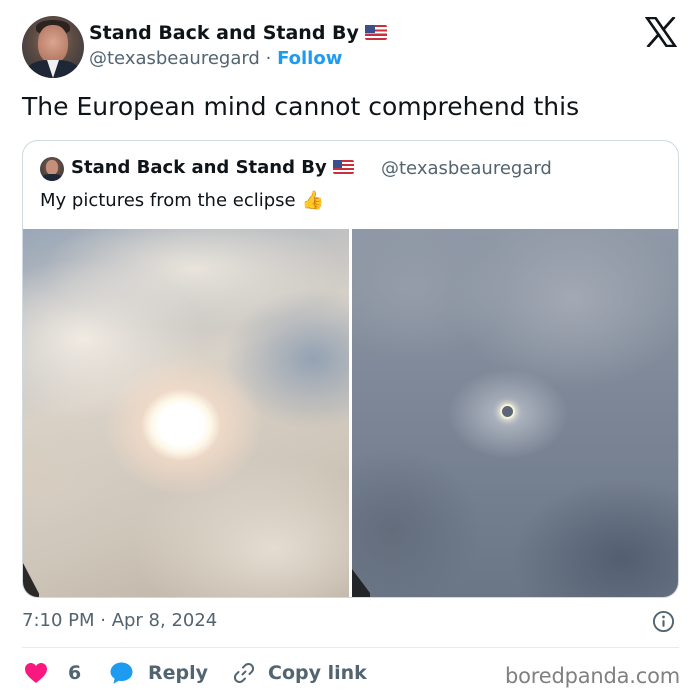 This screenshot has width=700, height=700. Describe the element at coordinates (36, 673) in the screenshot. I see `heart-icon` at that location.